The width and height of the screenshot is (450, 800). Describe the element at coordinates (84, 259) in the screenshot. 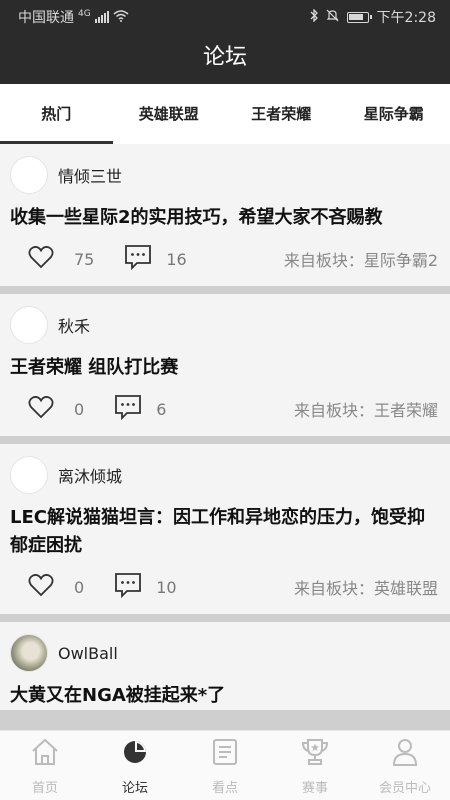

I see `like-count: 75` at that location.